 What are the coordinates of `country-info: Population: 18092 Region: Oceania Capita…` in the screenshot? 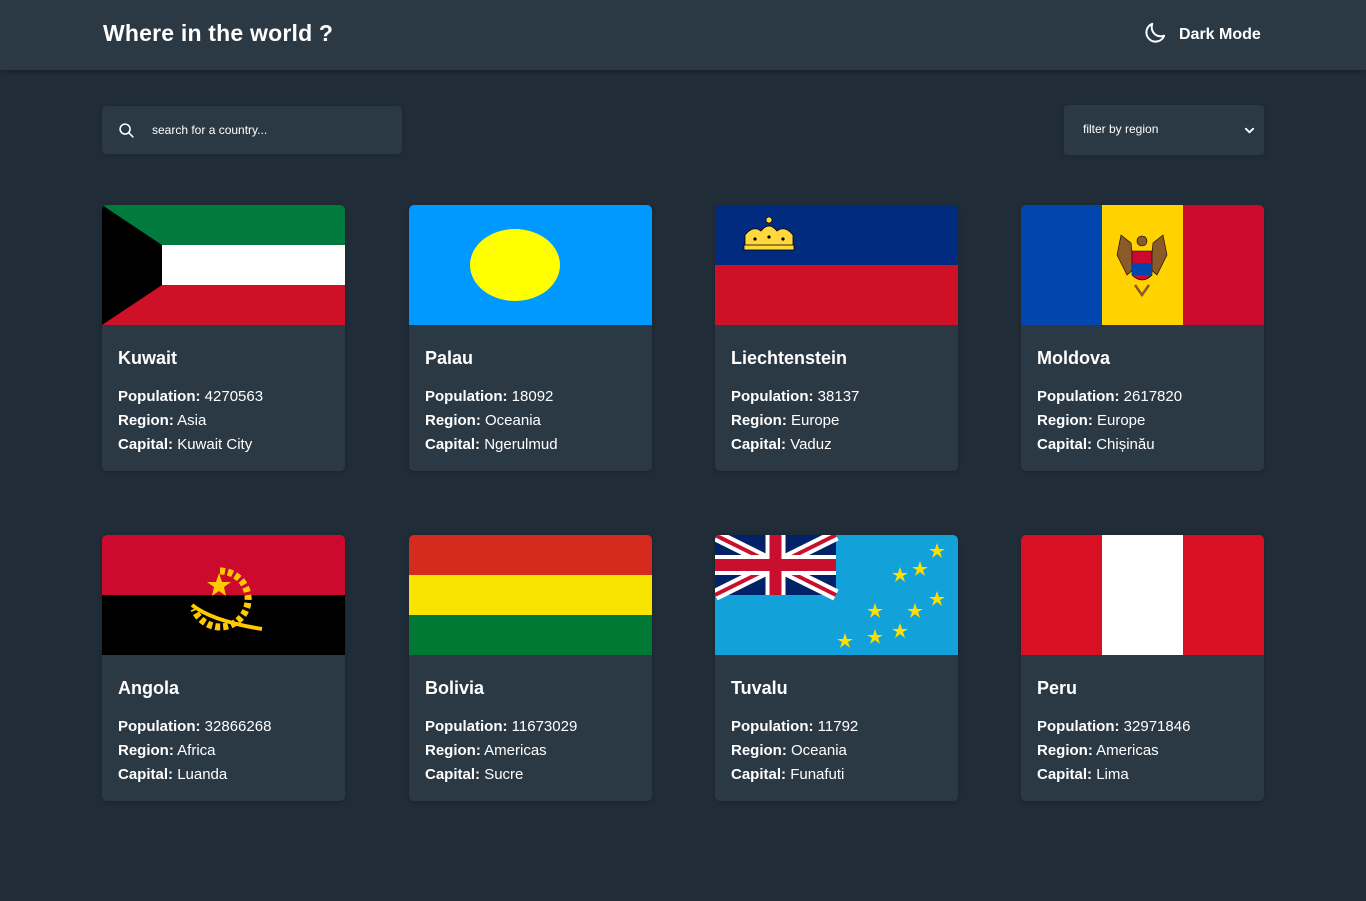 It's located at (491, 421).